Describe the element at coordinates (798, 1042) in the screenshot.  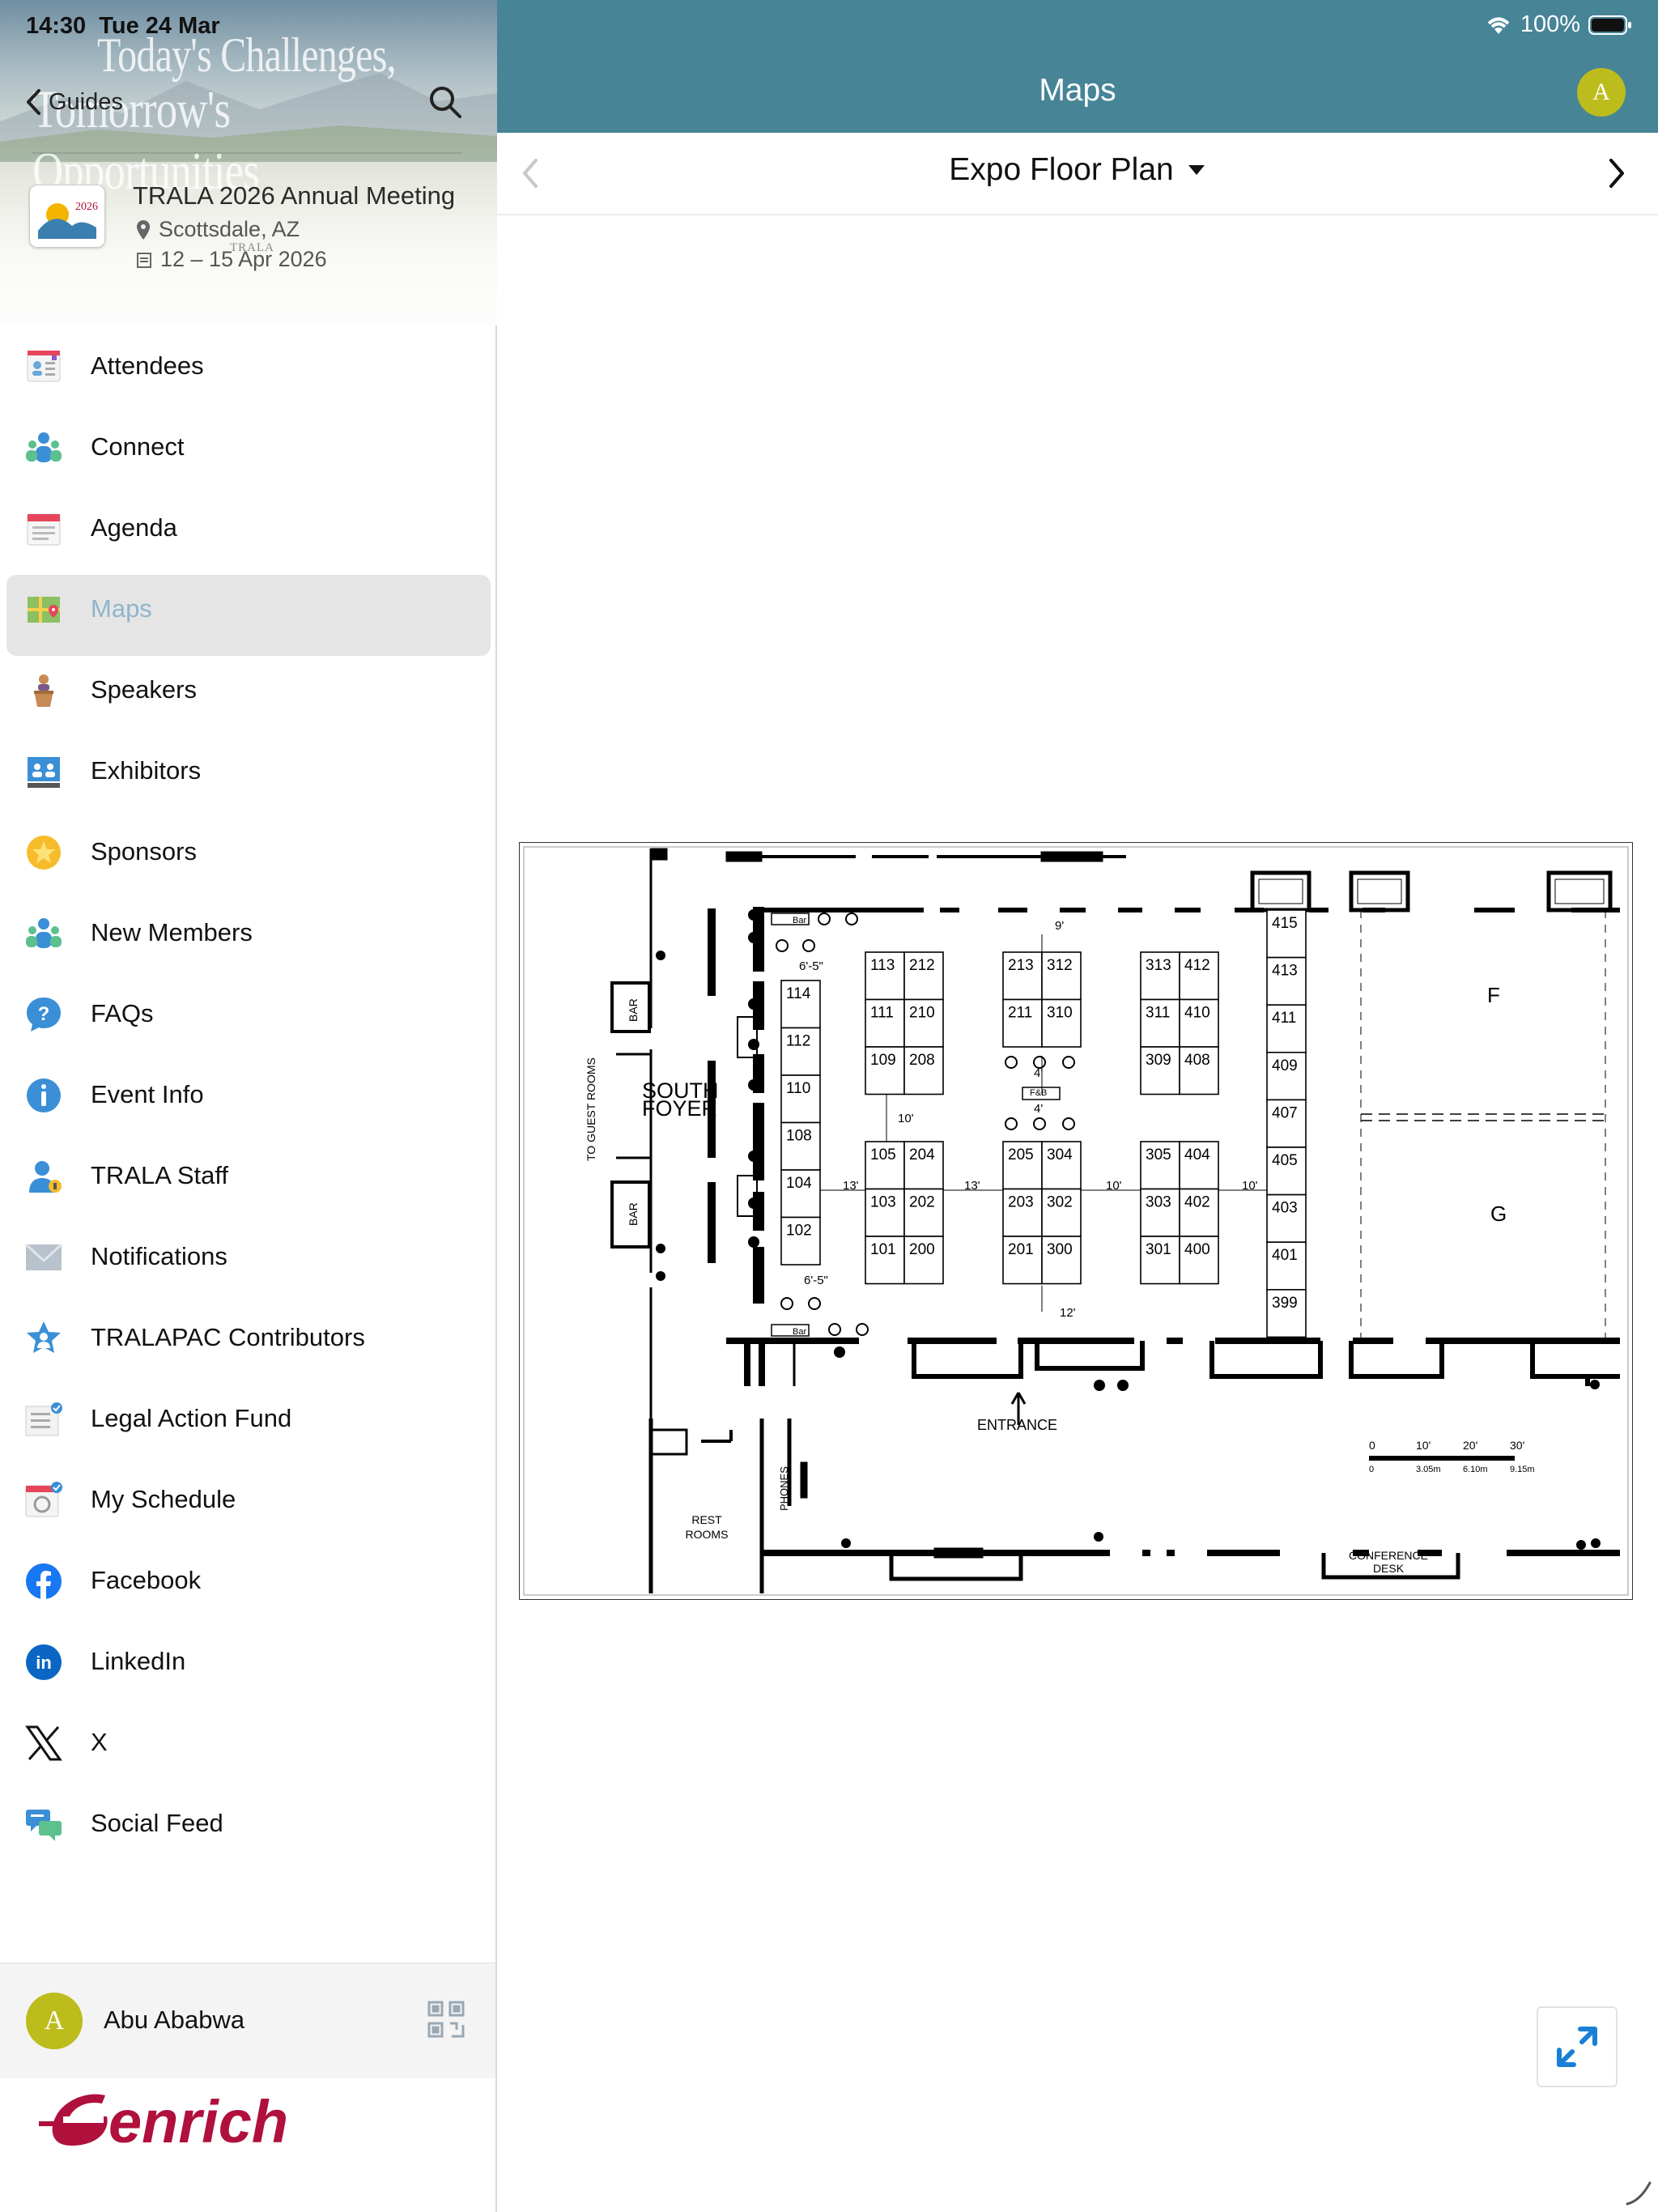
I see `booth-number: 112` at that location.